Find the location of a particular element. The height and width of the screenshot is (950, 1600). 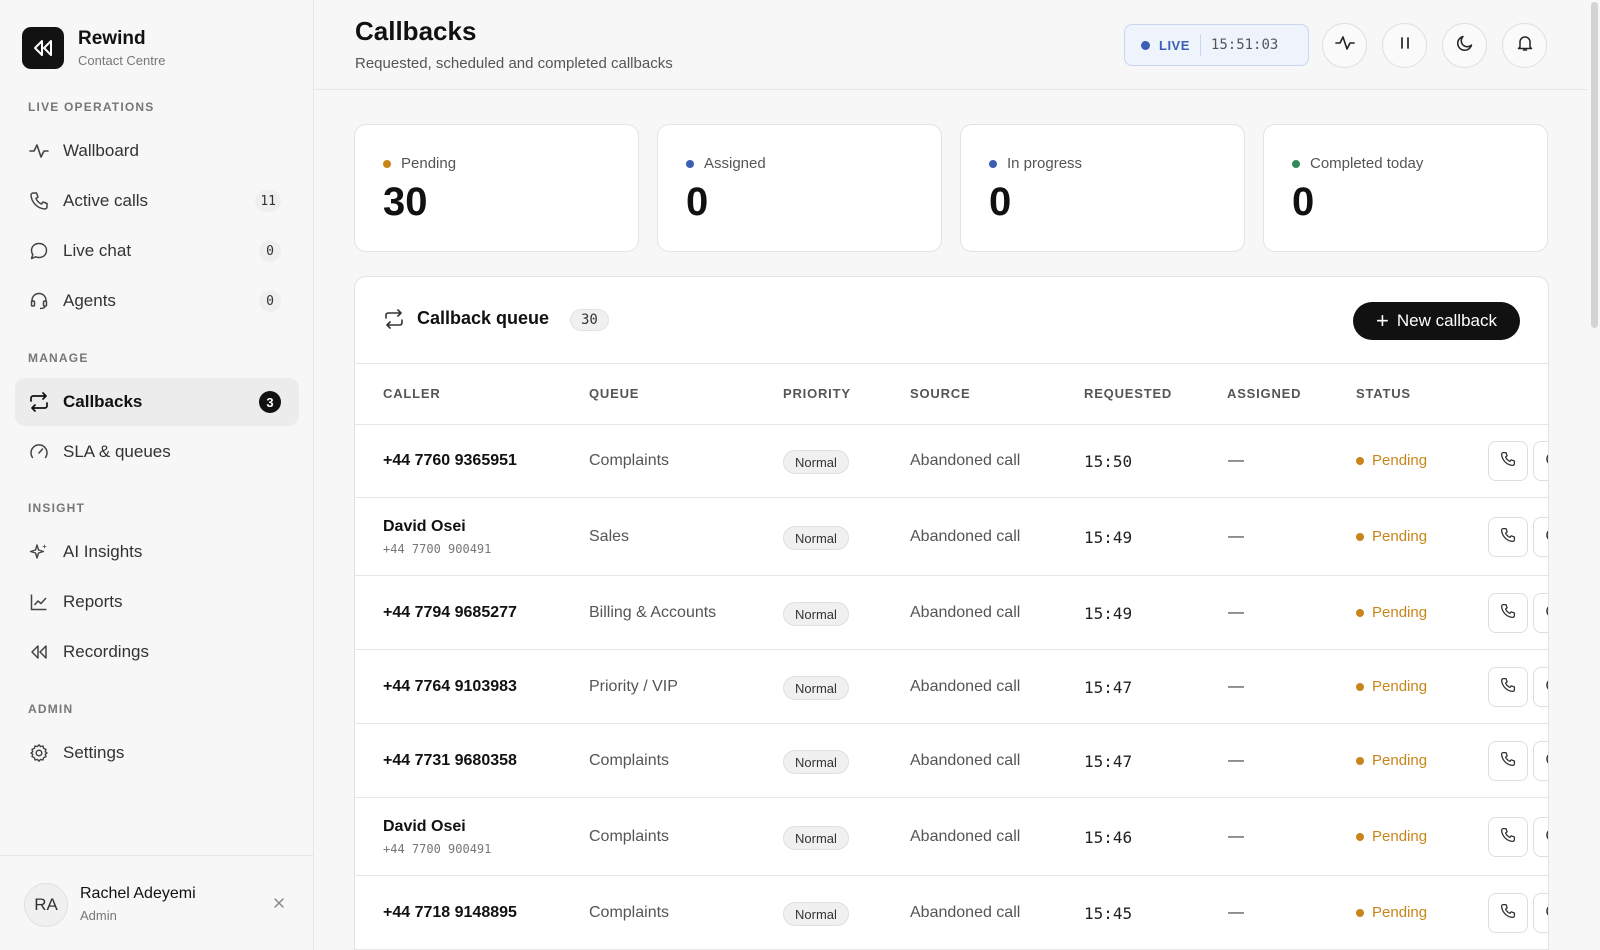

pause-button is located at coordinates (1404, 45).